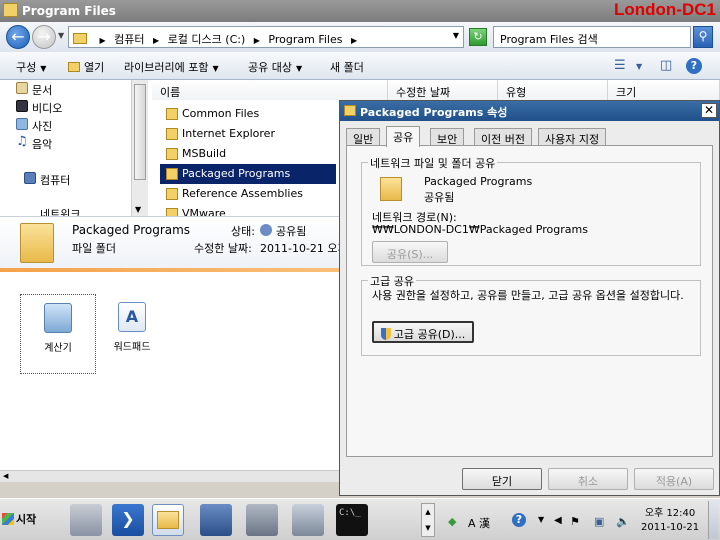  Describe the element at coordinates (385, 334) in the screenshot. I see `uac-shield-icon` at that location.